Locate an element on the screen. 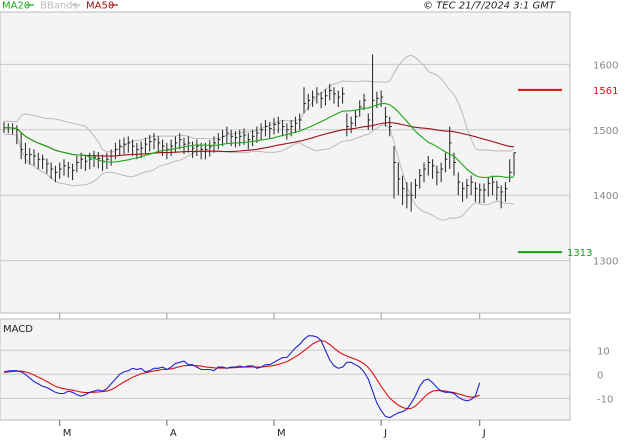  macd-y-axis: 10 0 -10 is located at coordinates (605, 375).